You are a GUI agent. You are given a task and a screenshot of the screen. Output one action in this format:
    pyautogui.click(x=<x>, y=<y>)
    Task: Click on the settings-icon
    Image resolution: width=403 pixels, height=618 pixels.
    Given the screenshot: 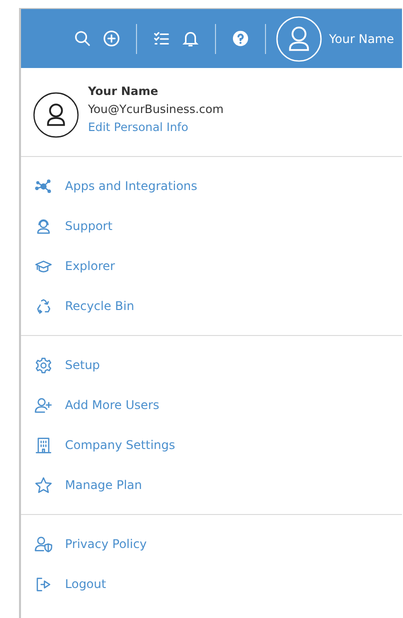 What is the action you would take?
    pyautogui.click(x=43, y=365)
    